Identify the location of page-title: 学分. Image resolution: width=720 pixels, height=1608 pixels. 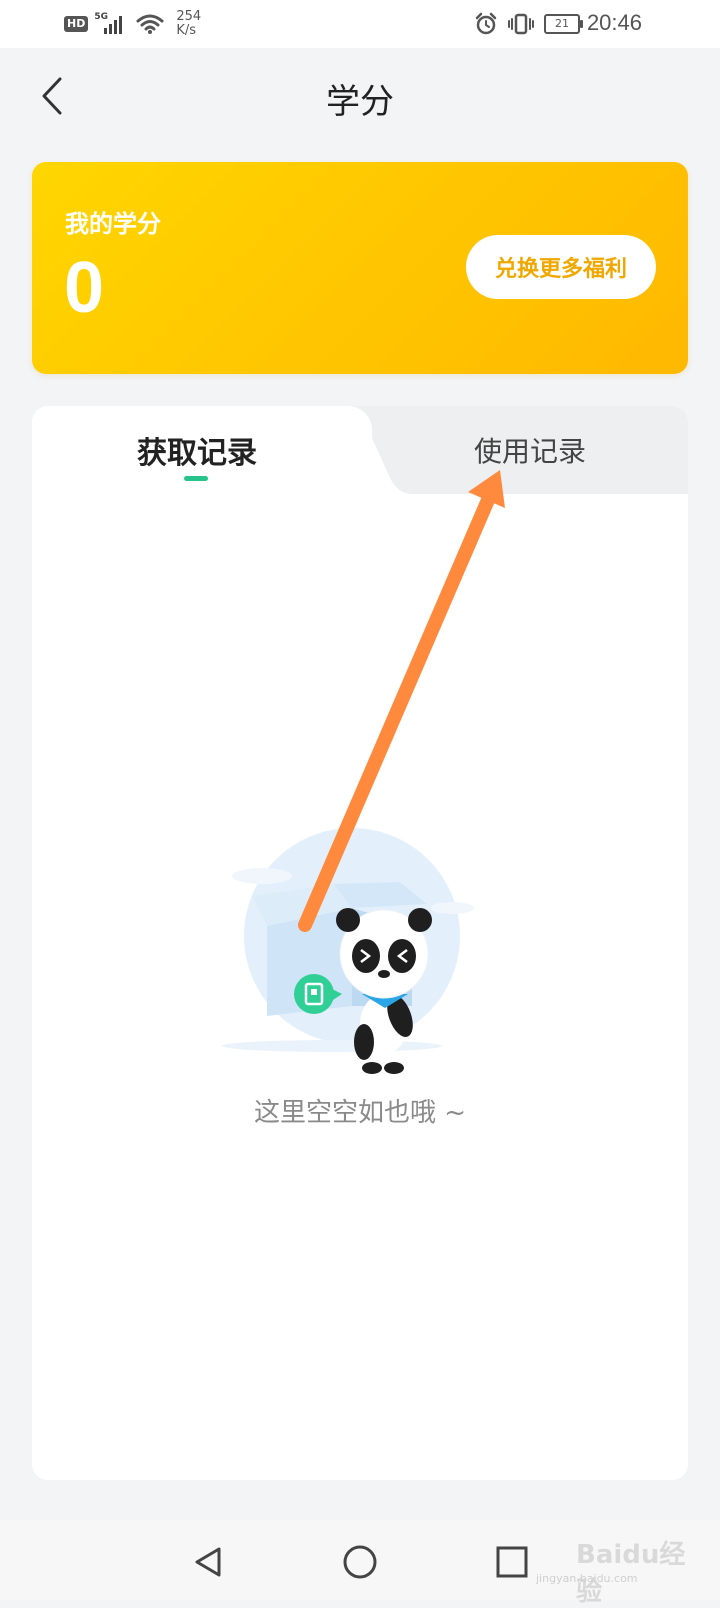
(360, 102).